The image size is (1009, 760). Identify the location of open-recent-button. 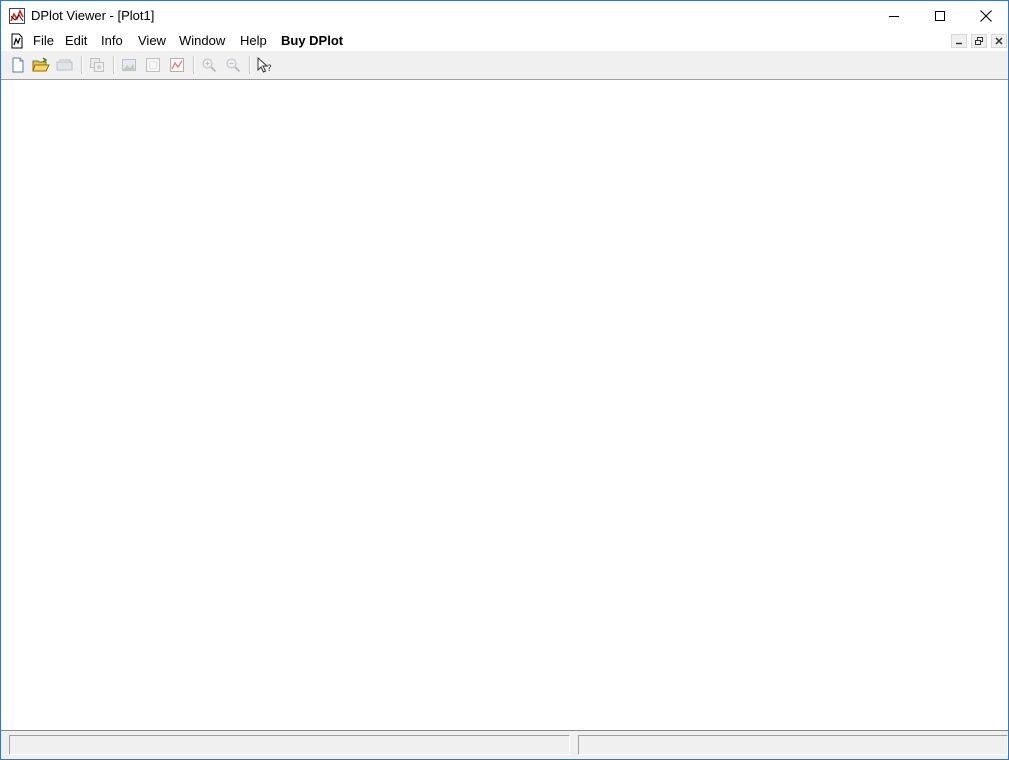
(65, 65).